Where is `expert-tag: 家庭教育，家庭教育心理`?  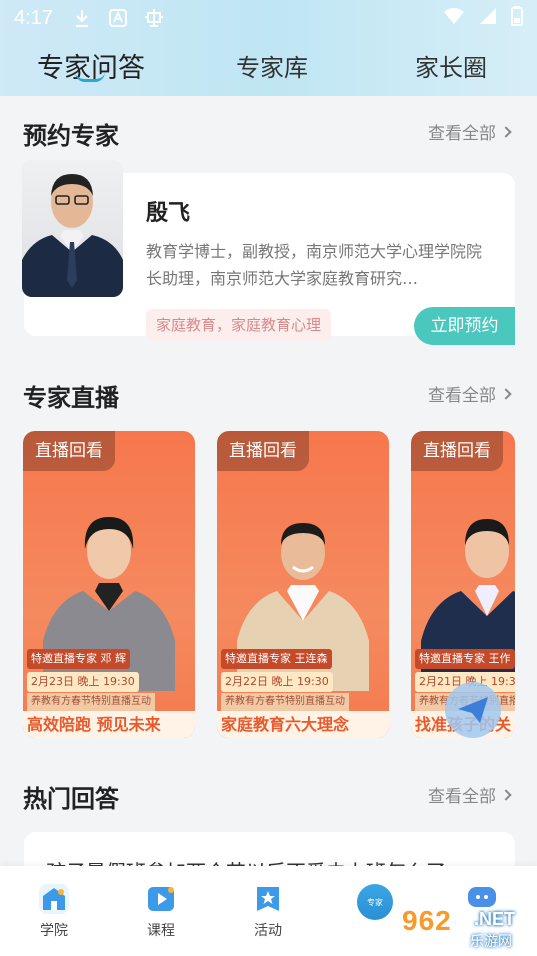 expert-tag: 家庭教育，家庭教育心理 is located at coordinates (239, 325).